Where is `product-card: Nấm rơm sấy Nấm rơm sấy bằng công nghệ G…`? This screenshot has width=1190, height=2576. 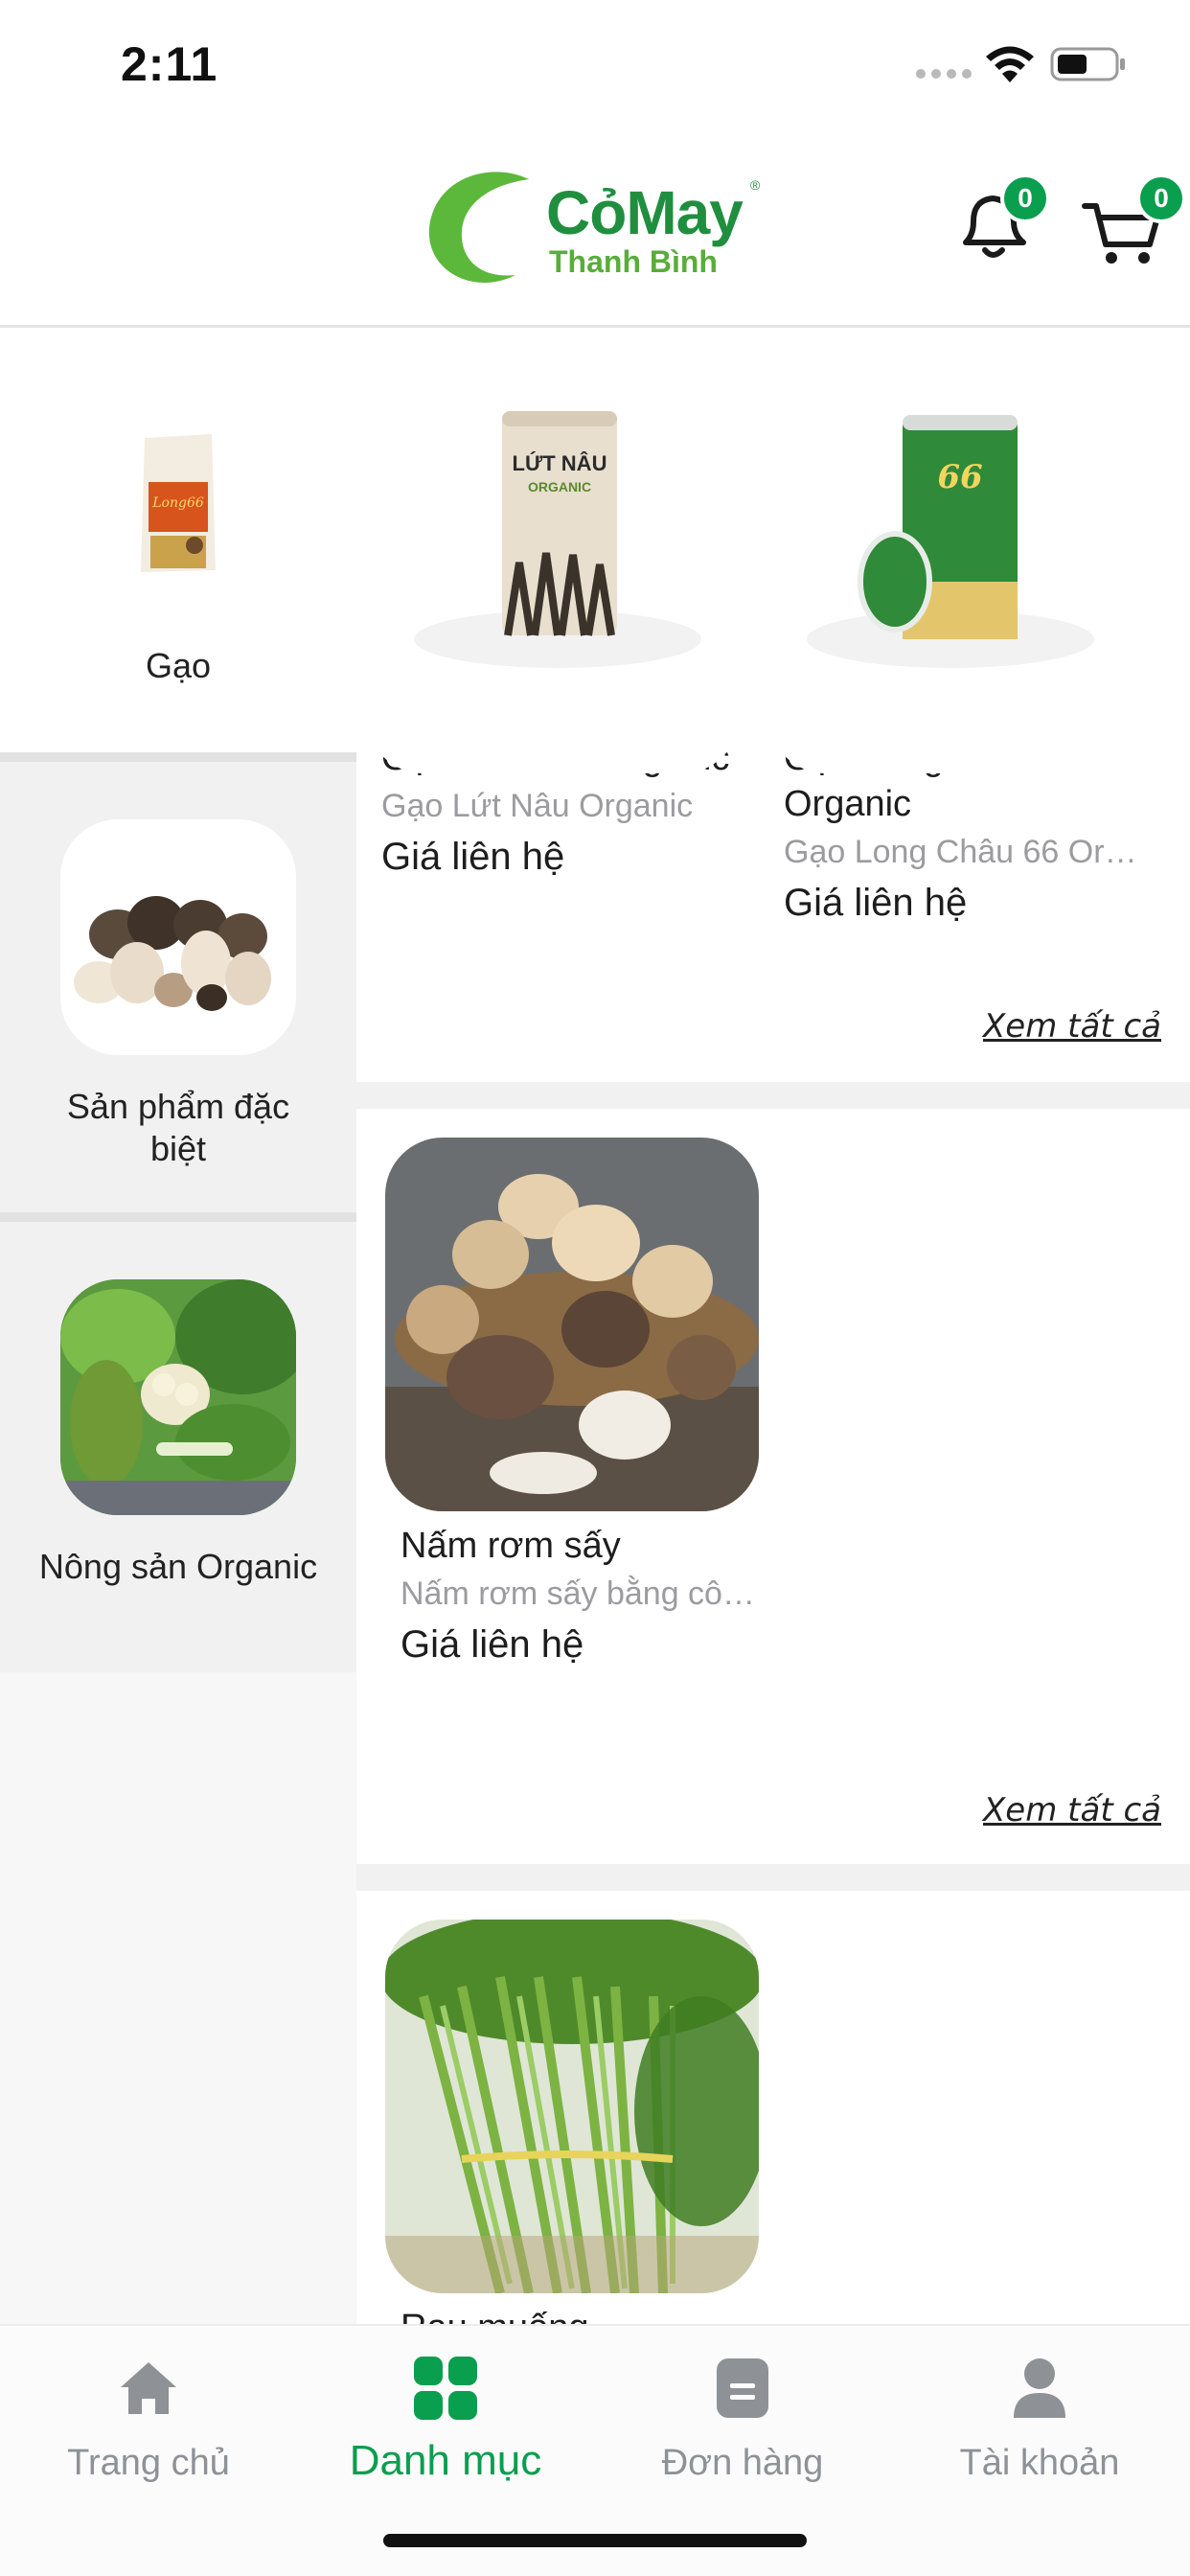 product-card: Nấm rơm sấy Nấm rơm sấy bằng công nghệ G… is located at coordinates (581, 1404).